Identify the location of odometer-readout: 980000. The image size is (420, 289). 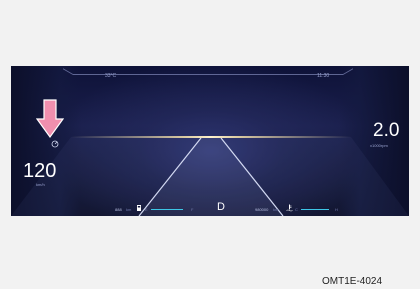
(262, 209).